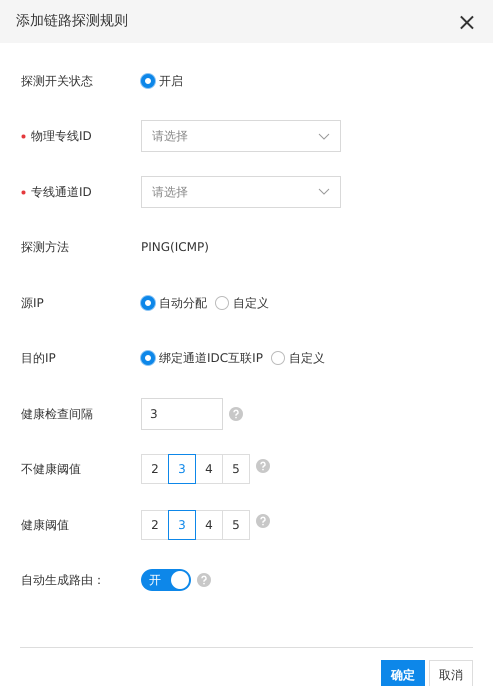 This screenshot has height=686, width=493. Describe the element at coordinates (182, 414) in the screenshot. I see `number-input: 3` at that location.